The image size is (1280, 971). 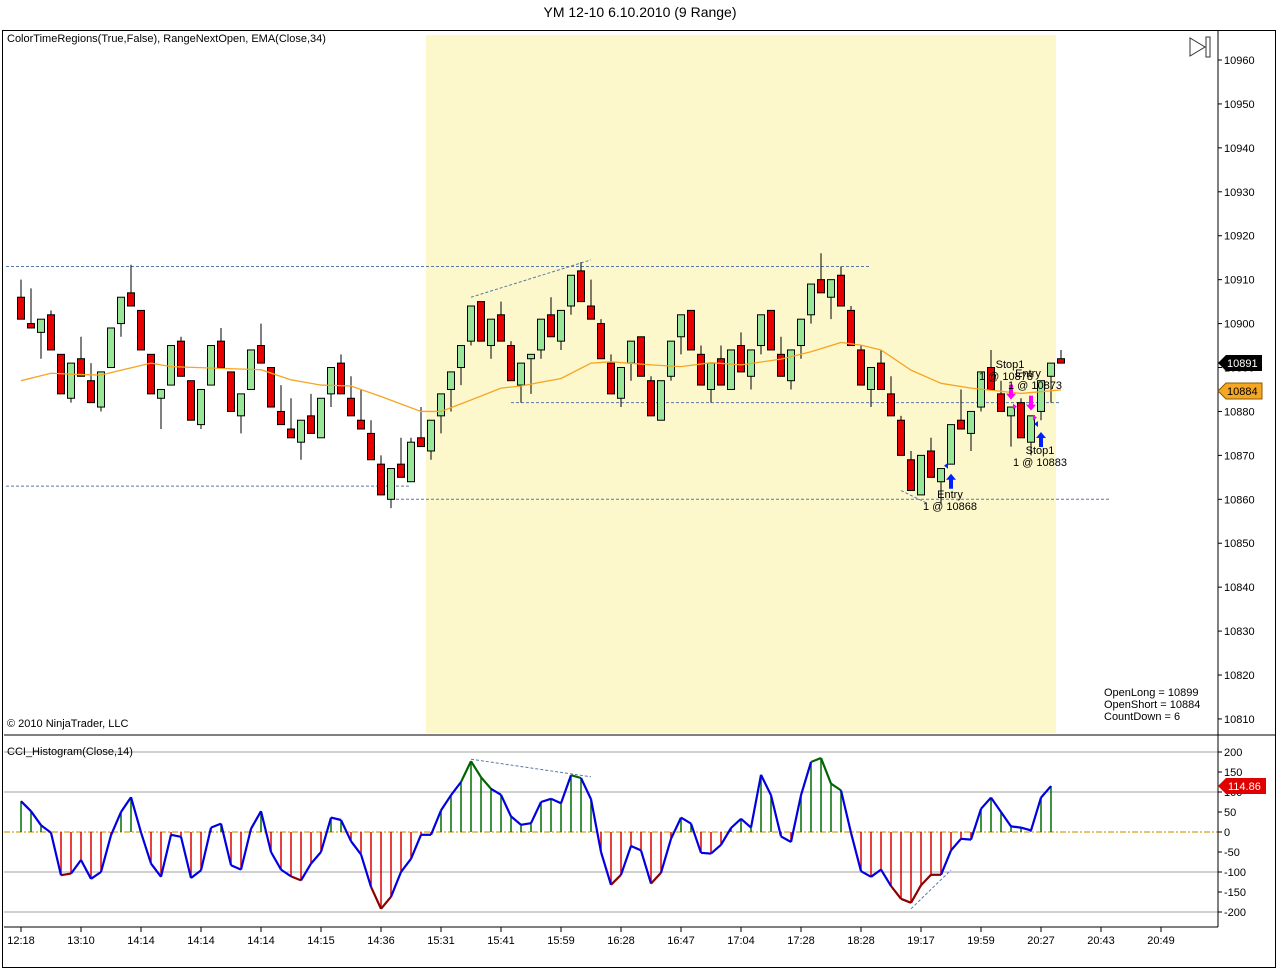 I want to click on cci-value-label: 114.86, so click(x=1244, y=787).